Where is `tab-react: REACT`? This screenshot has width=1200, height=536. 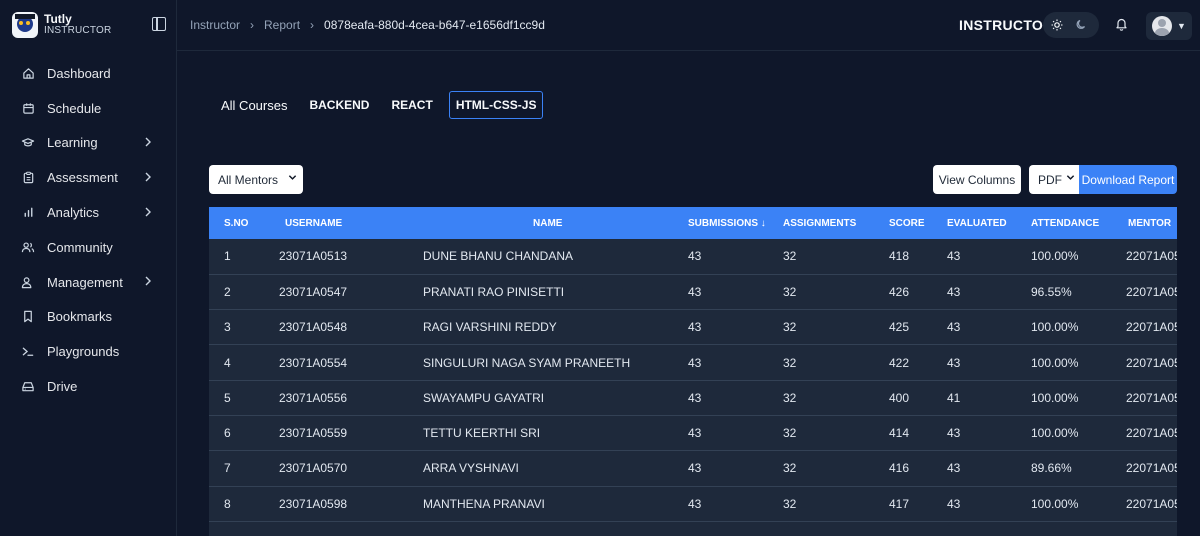
tab-react: REACT is located at coordinates (411, 105).